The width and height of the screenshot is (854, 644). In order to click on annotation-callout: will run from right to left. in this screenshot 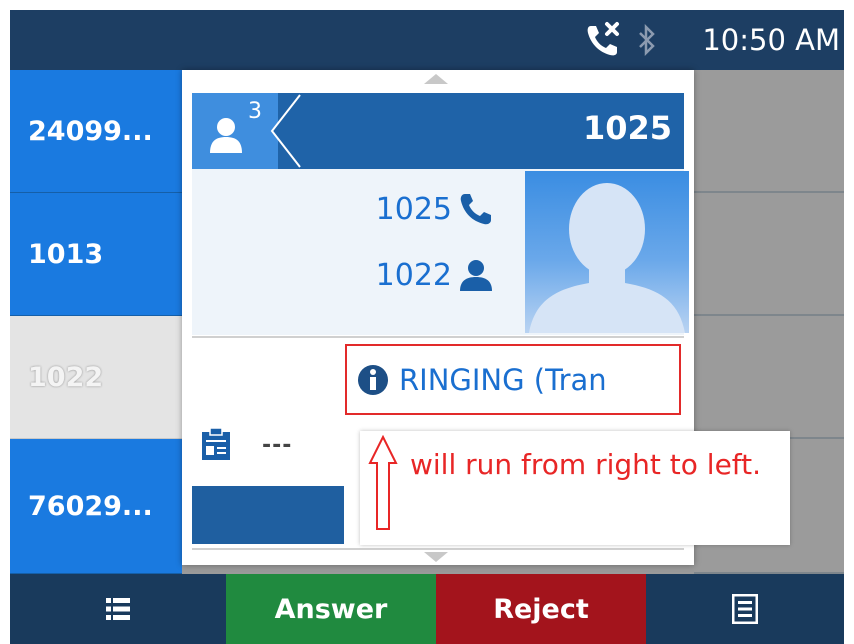, I will do `click(575, 488)`.